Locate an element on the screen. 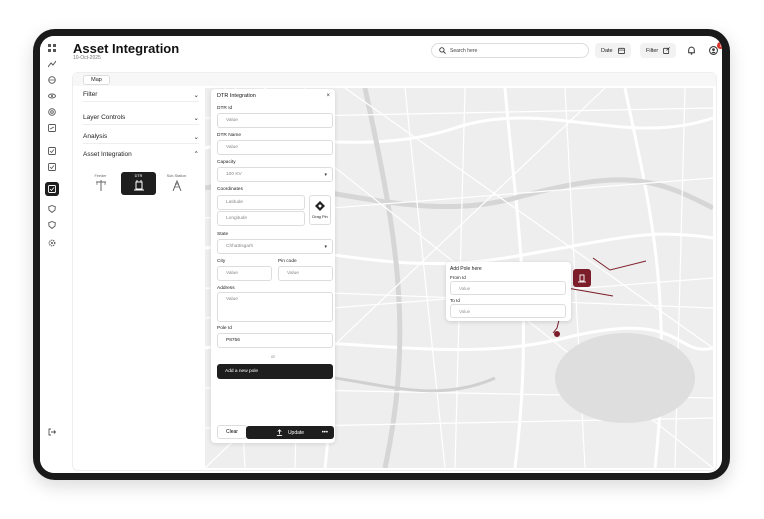  coordinates-label: Coordinates is located at coordinates (230, 189).